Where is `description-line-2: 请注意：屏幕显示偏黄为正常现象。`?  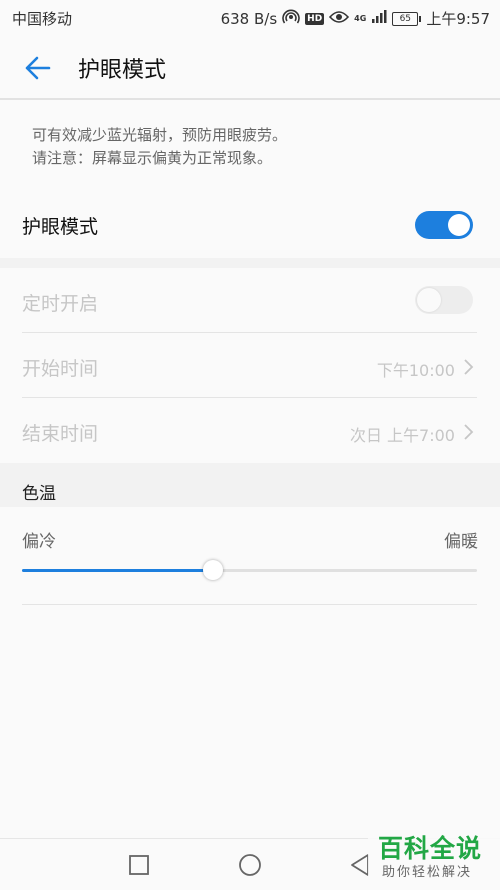
description-line-2: 请注意：屏幕显示偏黄为正常现象。 is located at coordinates (152, 158).